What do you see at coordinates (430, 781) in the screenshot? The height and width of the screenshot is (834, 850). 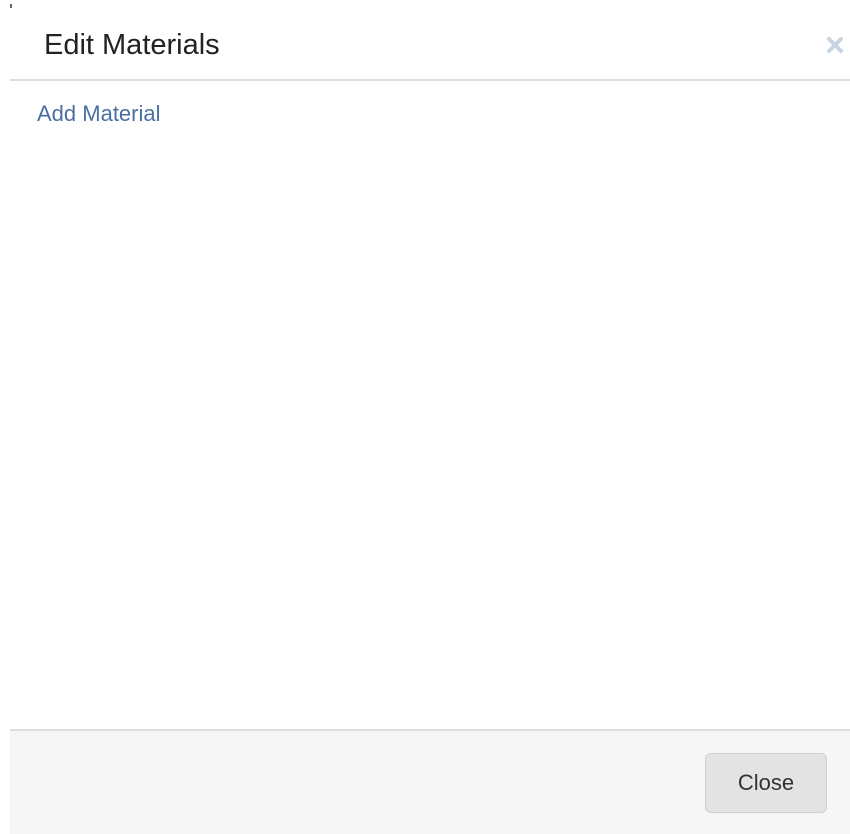 I see `modal-footer: Close` at bounding box center [430, 781].